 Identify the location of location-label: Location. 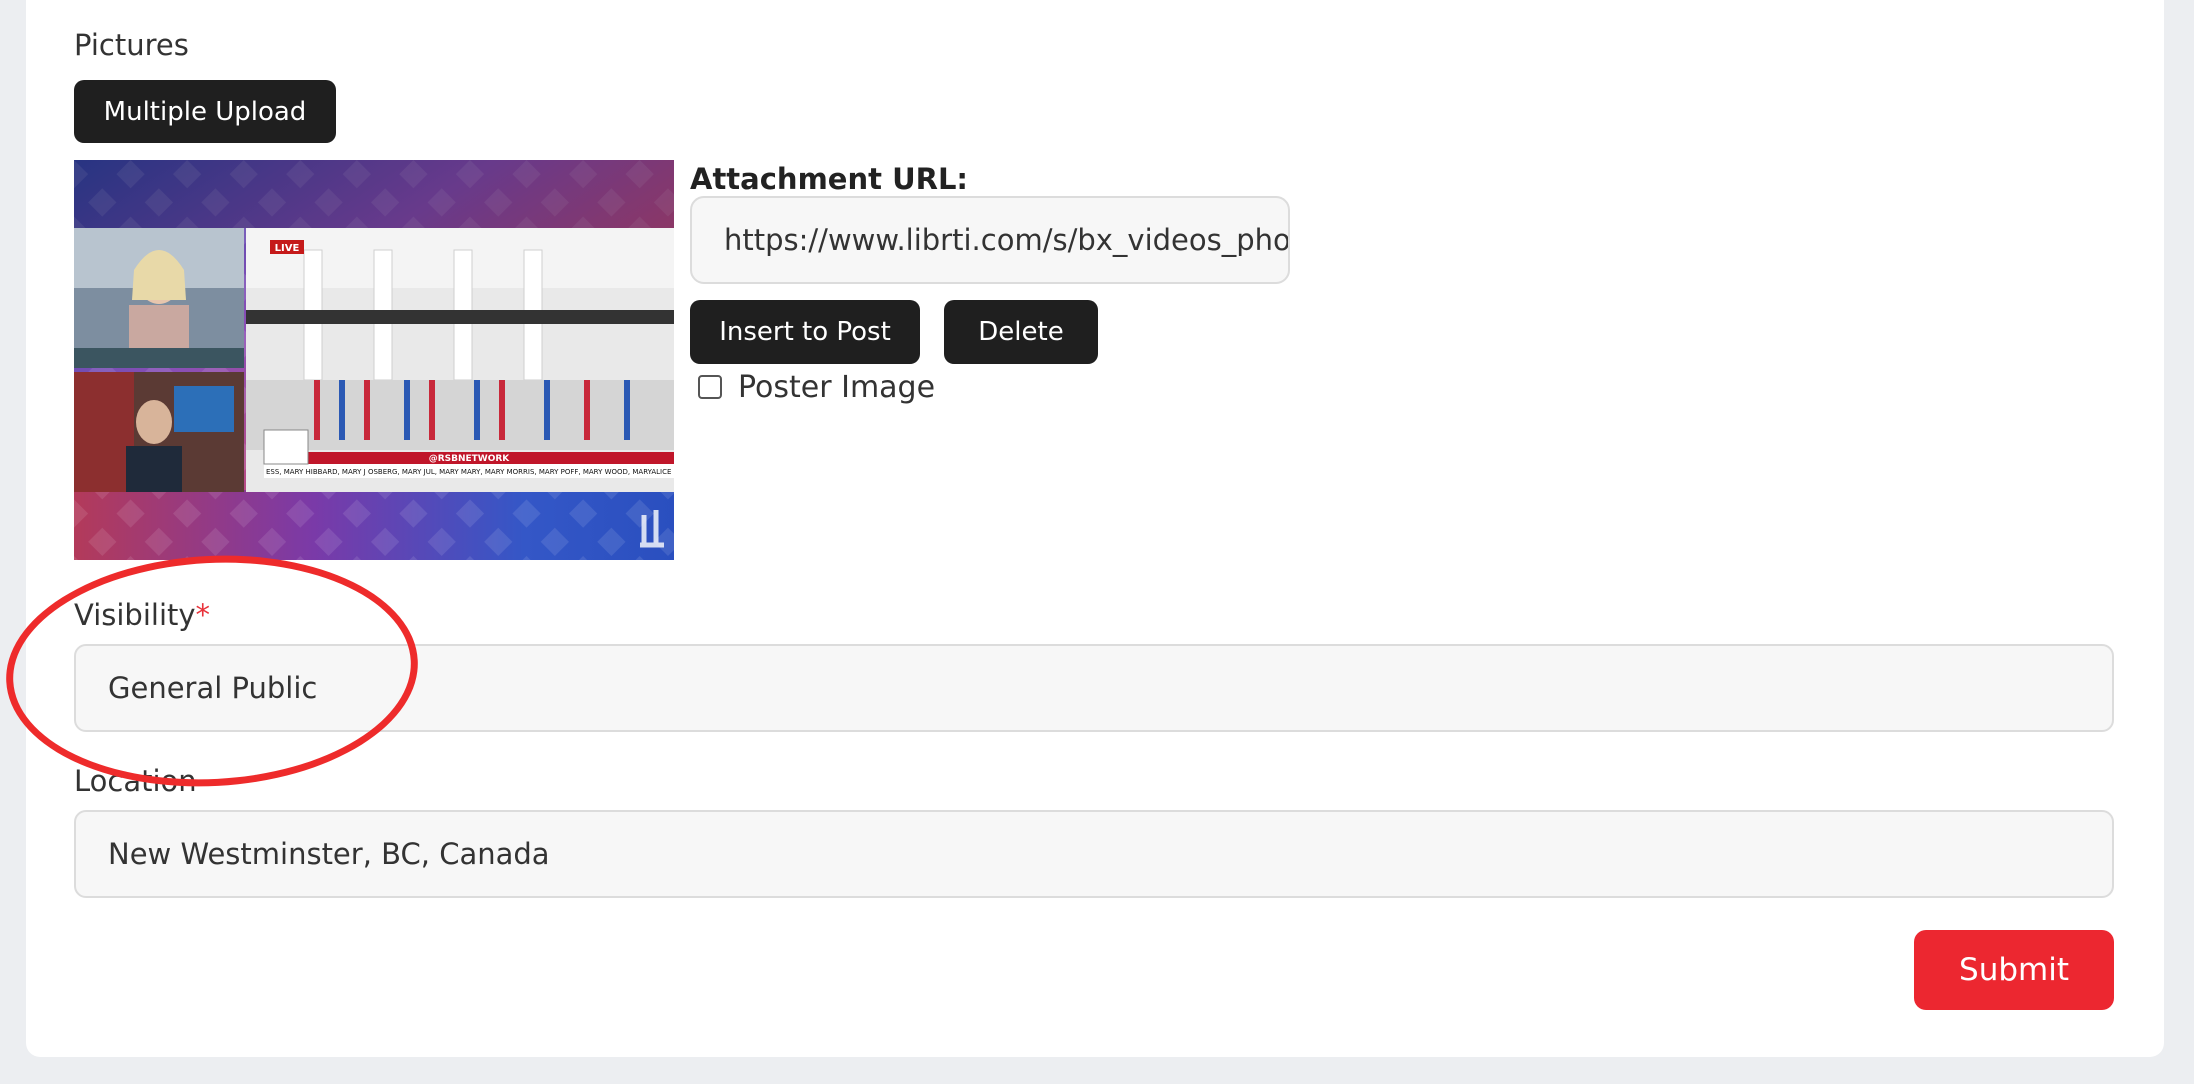
(135, 781).